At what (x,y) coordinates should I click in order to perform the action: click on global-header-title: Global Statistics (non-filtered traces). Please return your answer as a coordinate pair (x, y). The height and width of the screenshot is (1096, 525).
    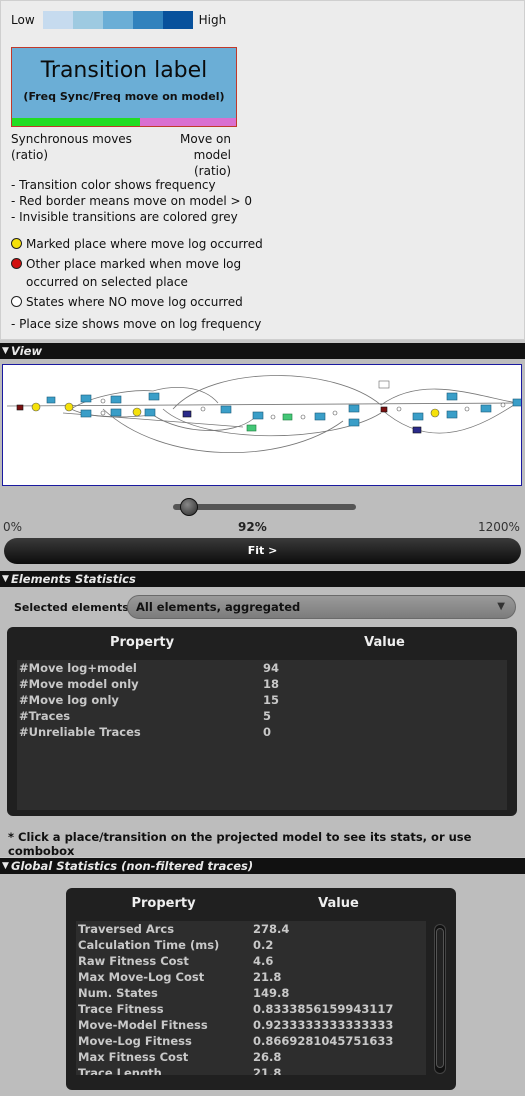
    Looking at the image, I should click on (132, 866).